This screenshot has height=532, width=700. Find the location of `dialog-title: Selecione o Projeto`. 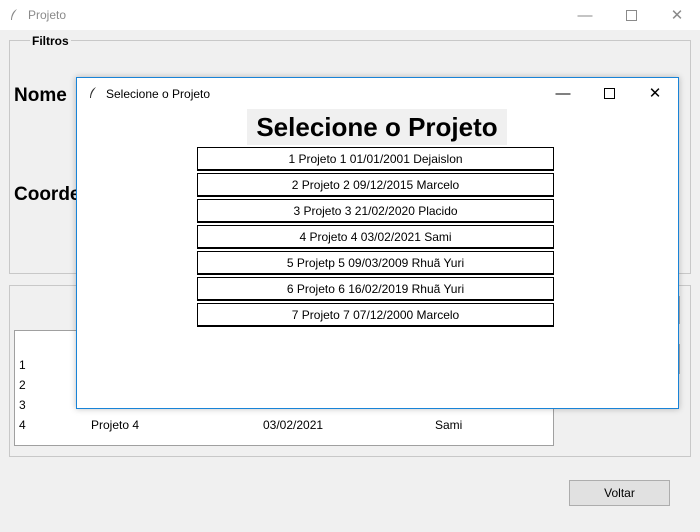

dialog-title: Selecione o Projeto is located at coordinates (158, 94).